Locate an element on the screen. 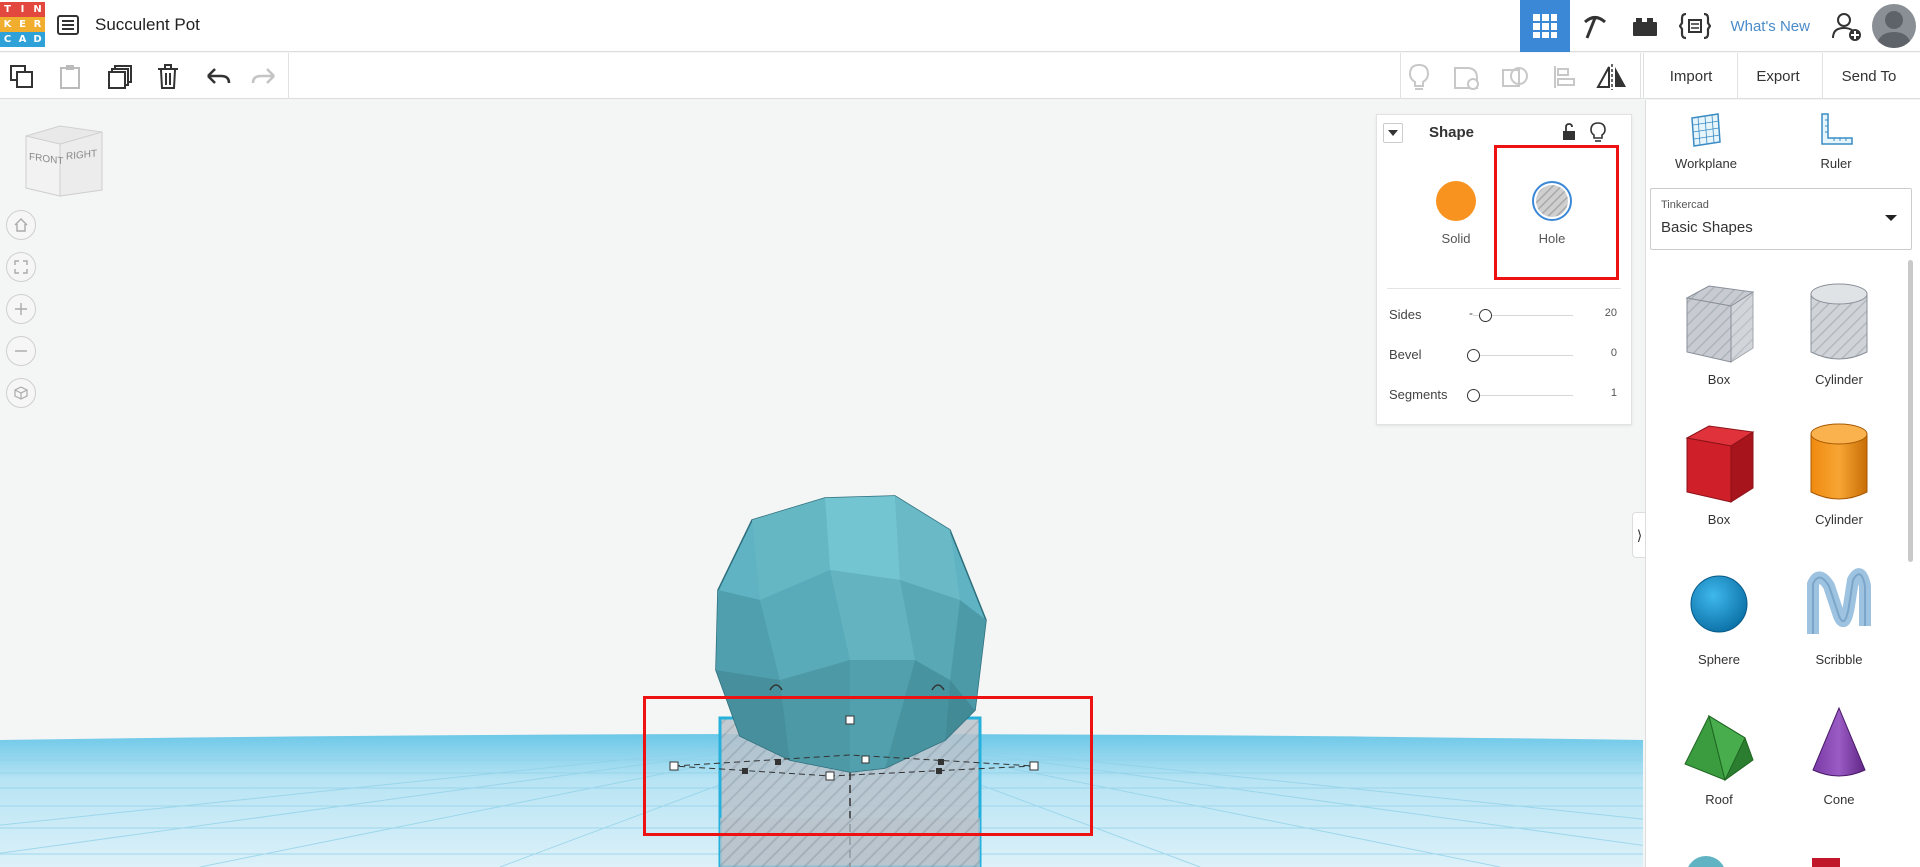  duplicate-icon is located at coordinates (120, 77).